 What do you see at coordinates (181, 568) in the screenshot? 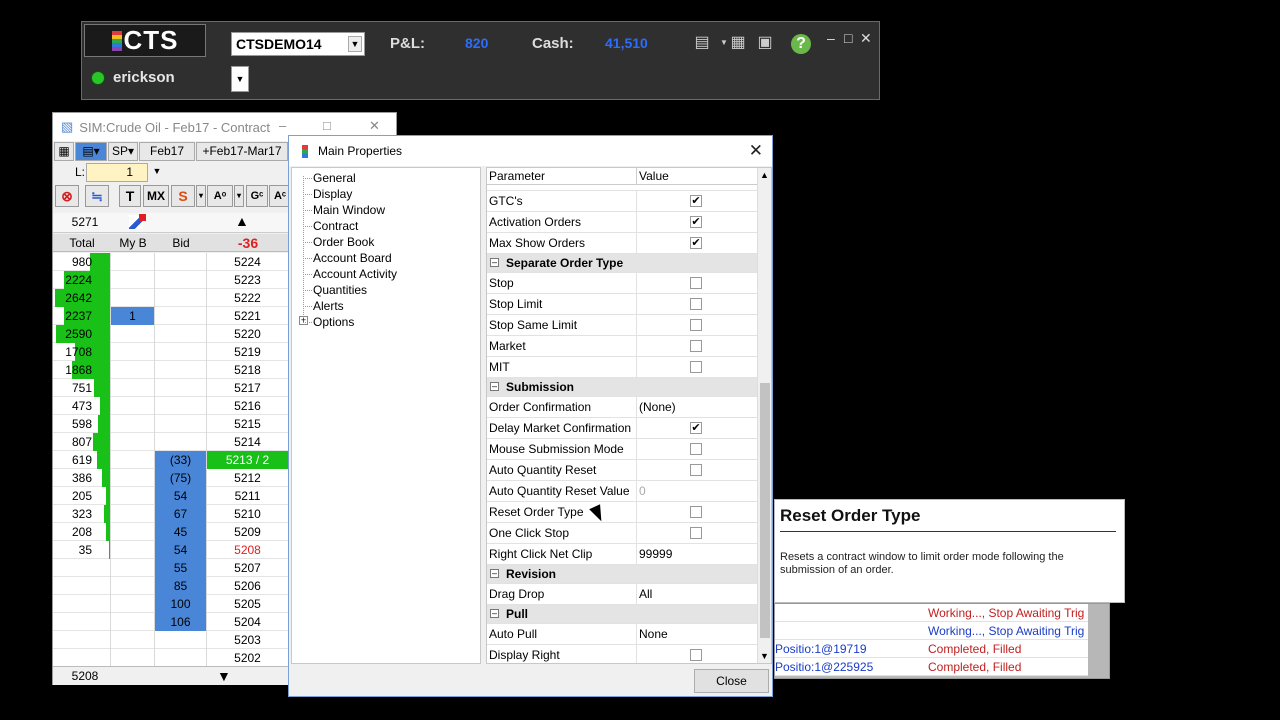
I see `bid-cell: 55` at bounding box center [181, 568].